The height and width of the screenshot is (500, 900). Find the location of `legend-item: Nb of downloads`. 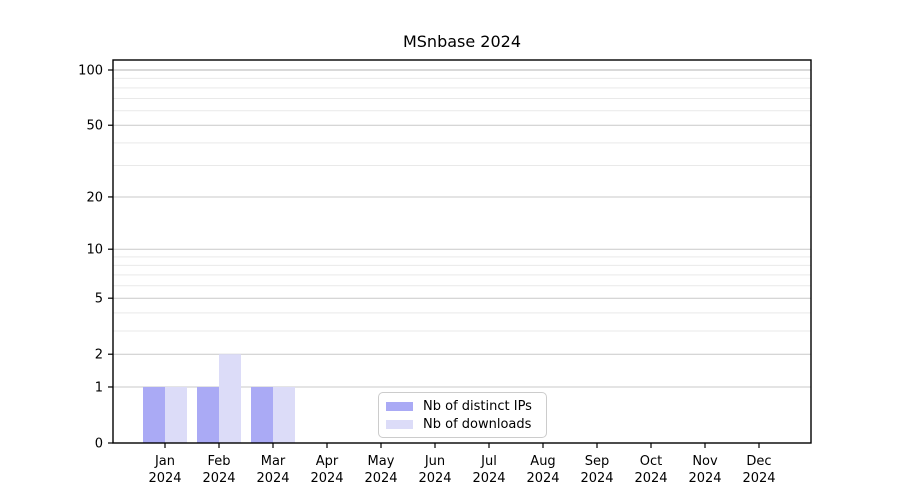

legend-item: Nb of downloads is located at coordinates (461, 424).